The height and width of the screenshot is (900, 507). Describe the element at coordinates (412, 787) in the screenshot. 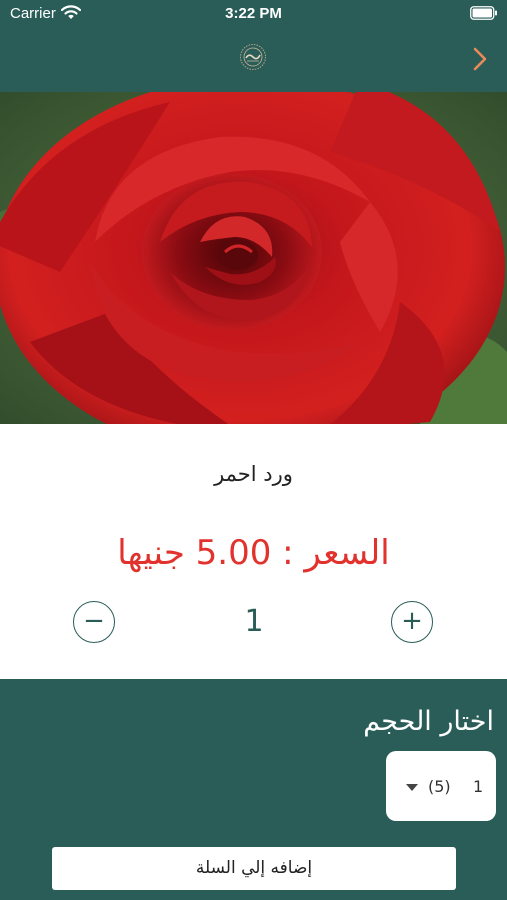

I see `chevron-down-icon` at that location.